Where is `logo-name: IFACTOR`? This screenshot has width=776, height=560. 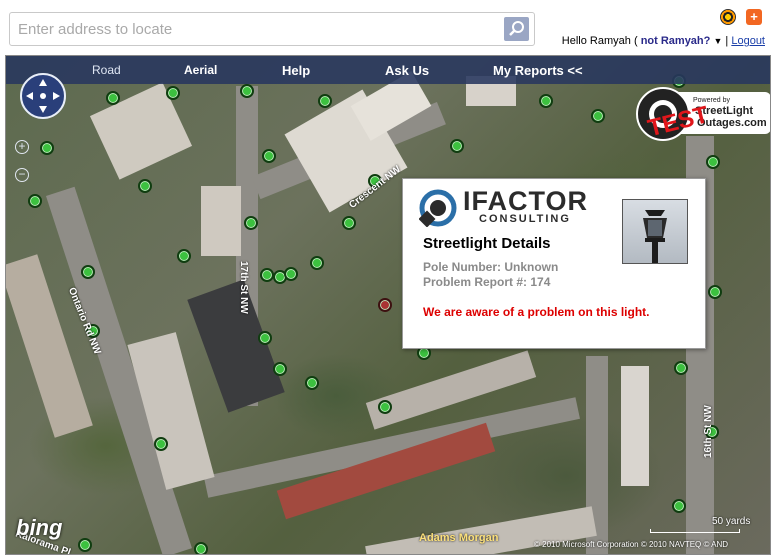 logo-name: IFACTOR is located at coordinates (526, 201).